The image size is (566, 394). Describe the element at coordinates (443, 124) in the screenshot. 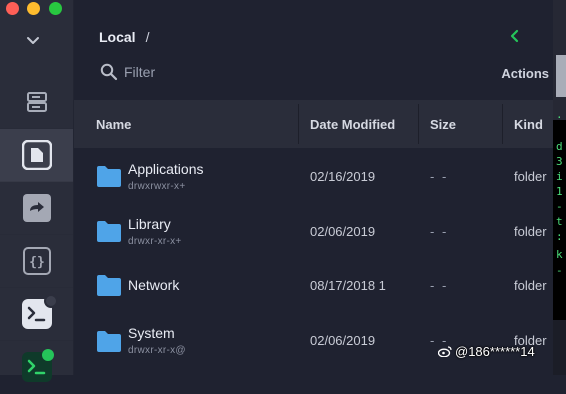

I see `column-header-size: Size` at that location.